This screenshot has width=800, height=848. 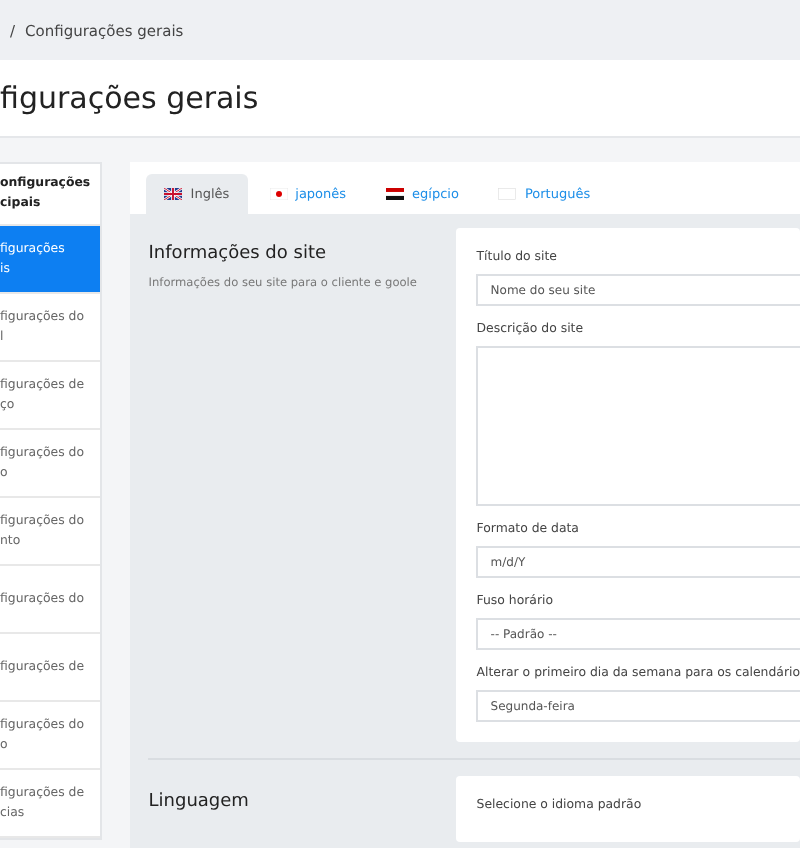 What do you see at coordinates (238, 254) in the screenshot?
I see `section-title: Informações do site` at bounding box center [238, 254].